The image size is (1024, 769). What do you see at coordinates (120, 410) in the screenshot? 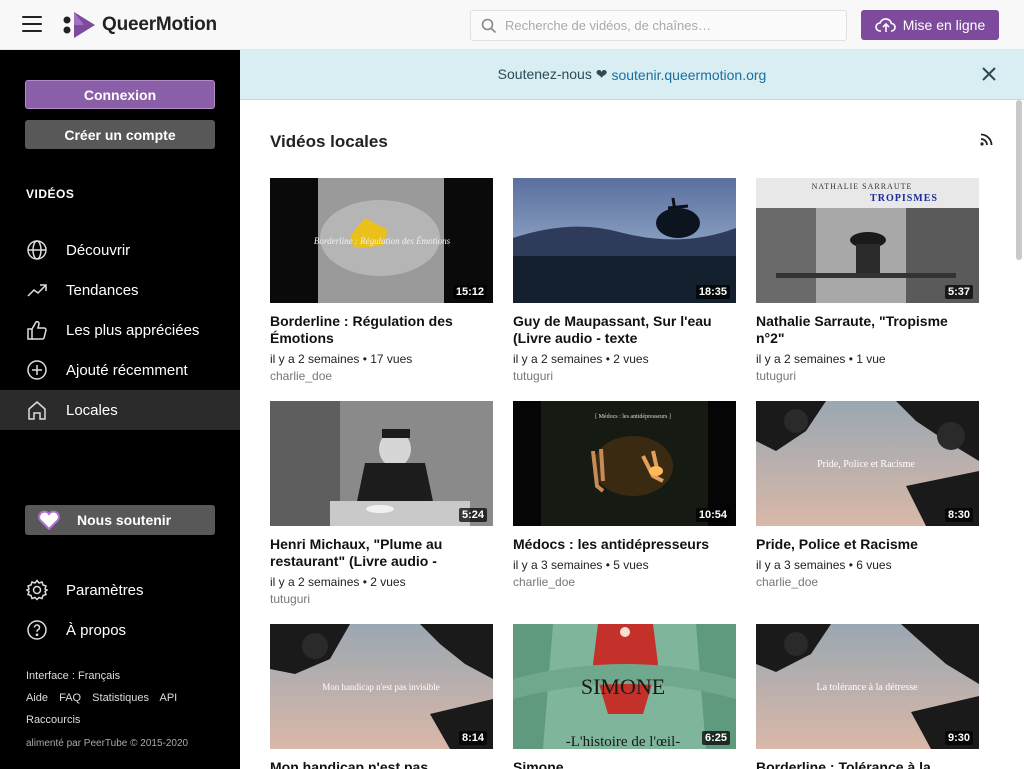
I see `sidebar-item-local: Locales` at bounding box center [120, 410].